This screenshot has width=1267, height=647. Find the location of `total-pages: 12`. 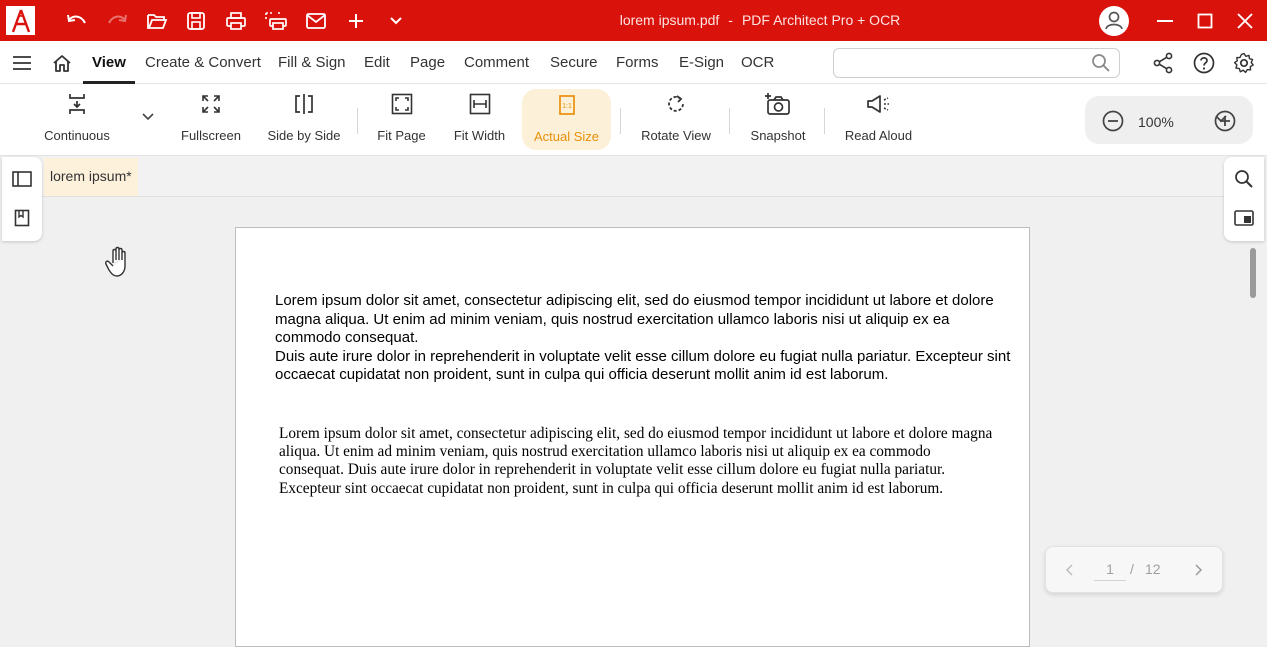

total-pages: 12 is located at coordinates (1153, 569).